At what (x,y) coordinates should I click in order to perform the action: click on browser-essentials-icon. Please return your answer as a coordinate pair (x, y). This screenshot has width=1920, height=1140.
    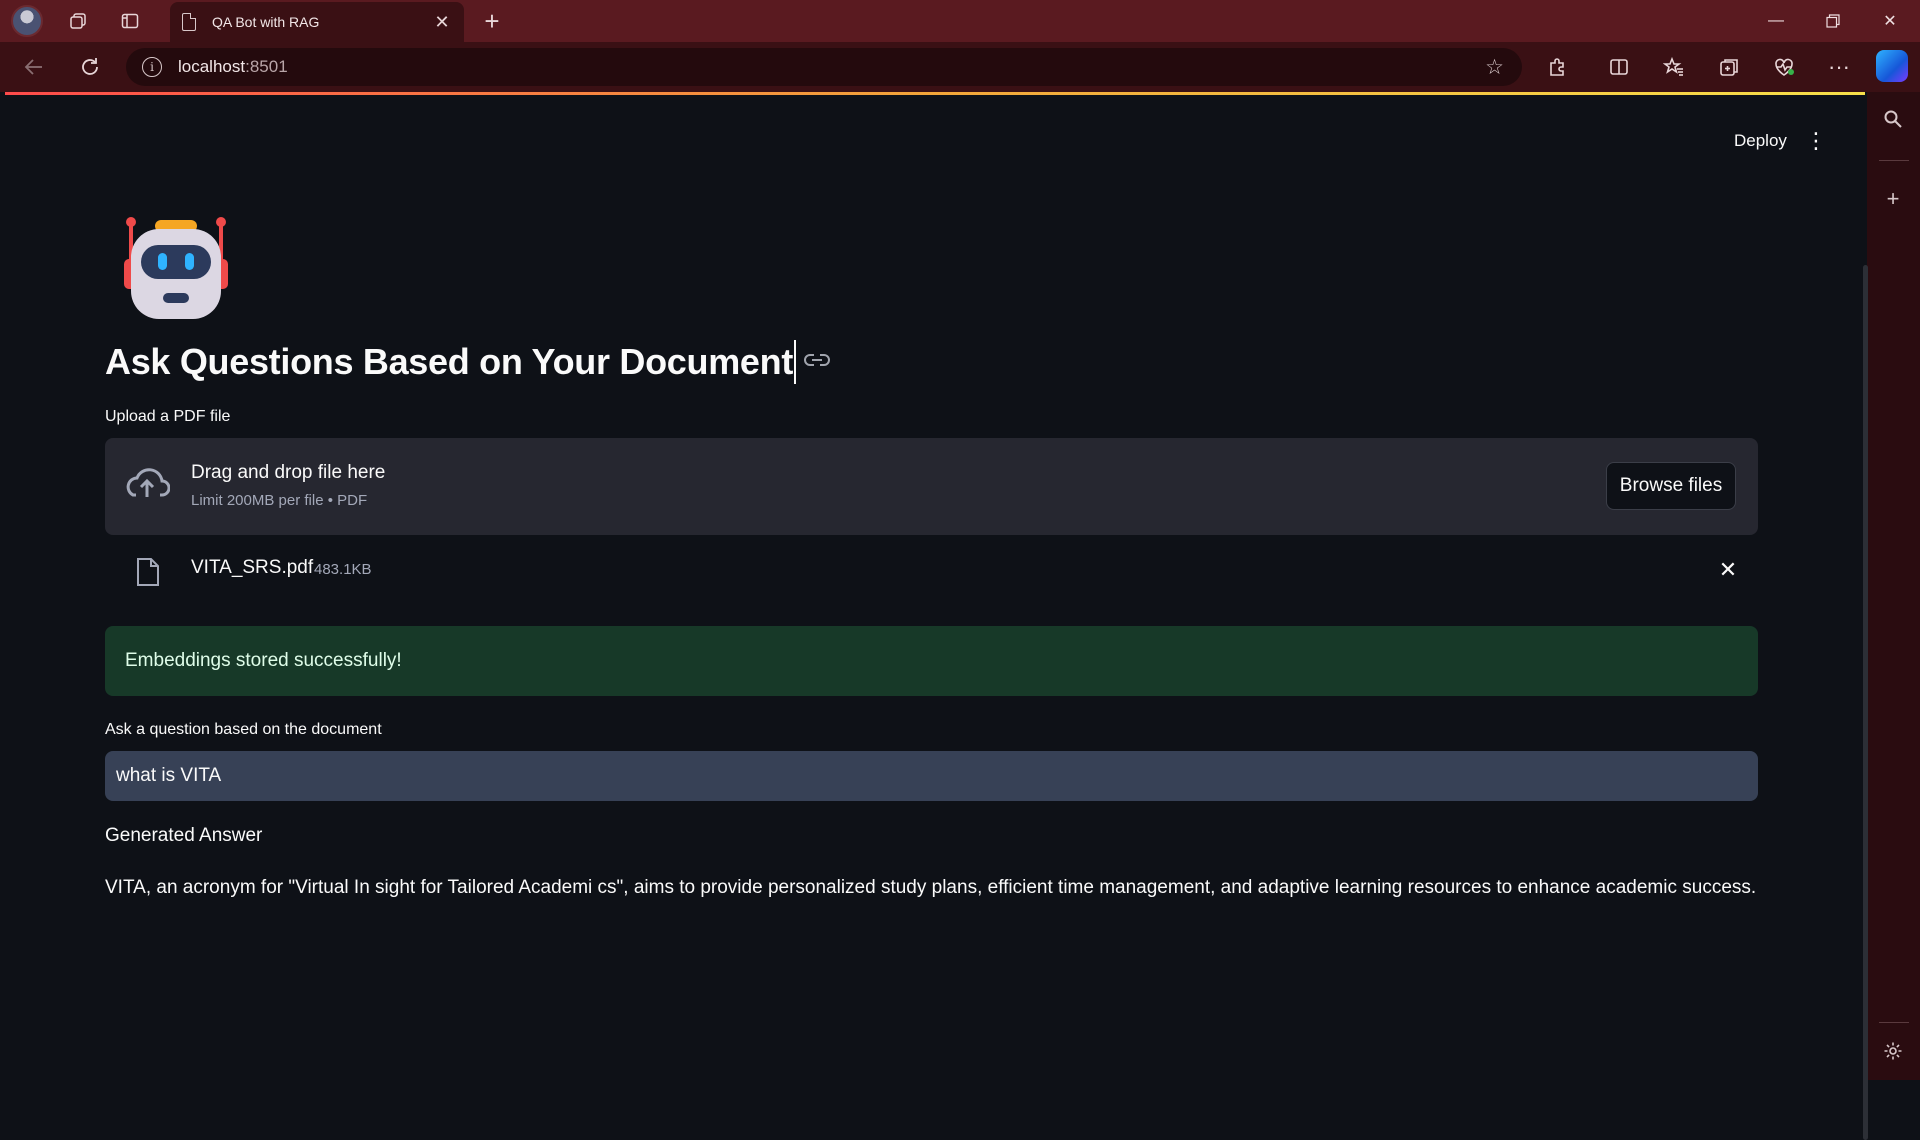
    Looking at the image, I should click on (1784, 67).